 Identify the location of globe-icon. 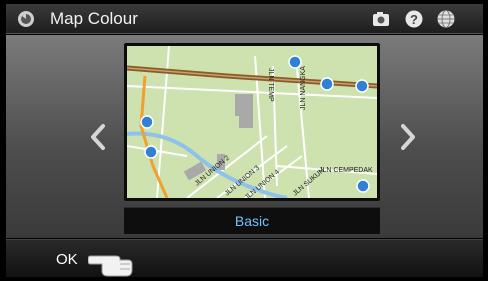
(446, 19).